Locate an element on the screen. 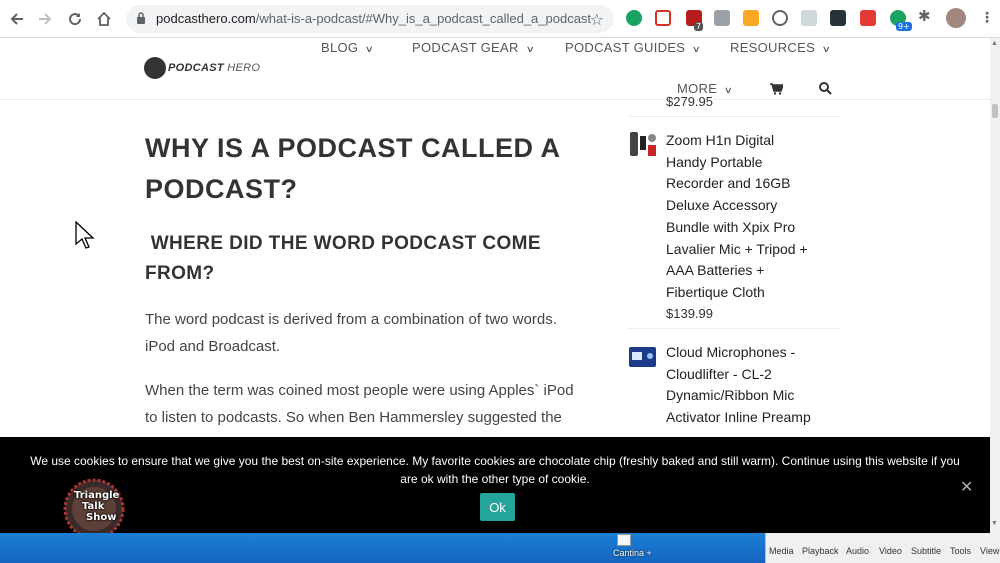  vlc-menu-video: Video is located at coordinates (890, 551).